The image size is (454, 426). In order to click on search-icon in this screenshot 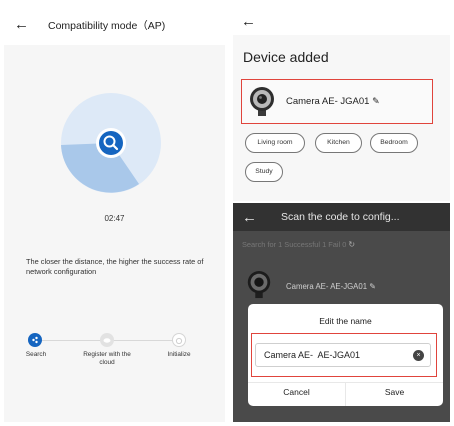, I will do `click(111, 143)`.